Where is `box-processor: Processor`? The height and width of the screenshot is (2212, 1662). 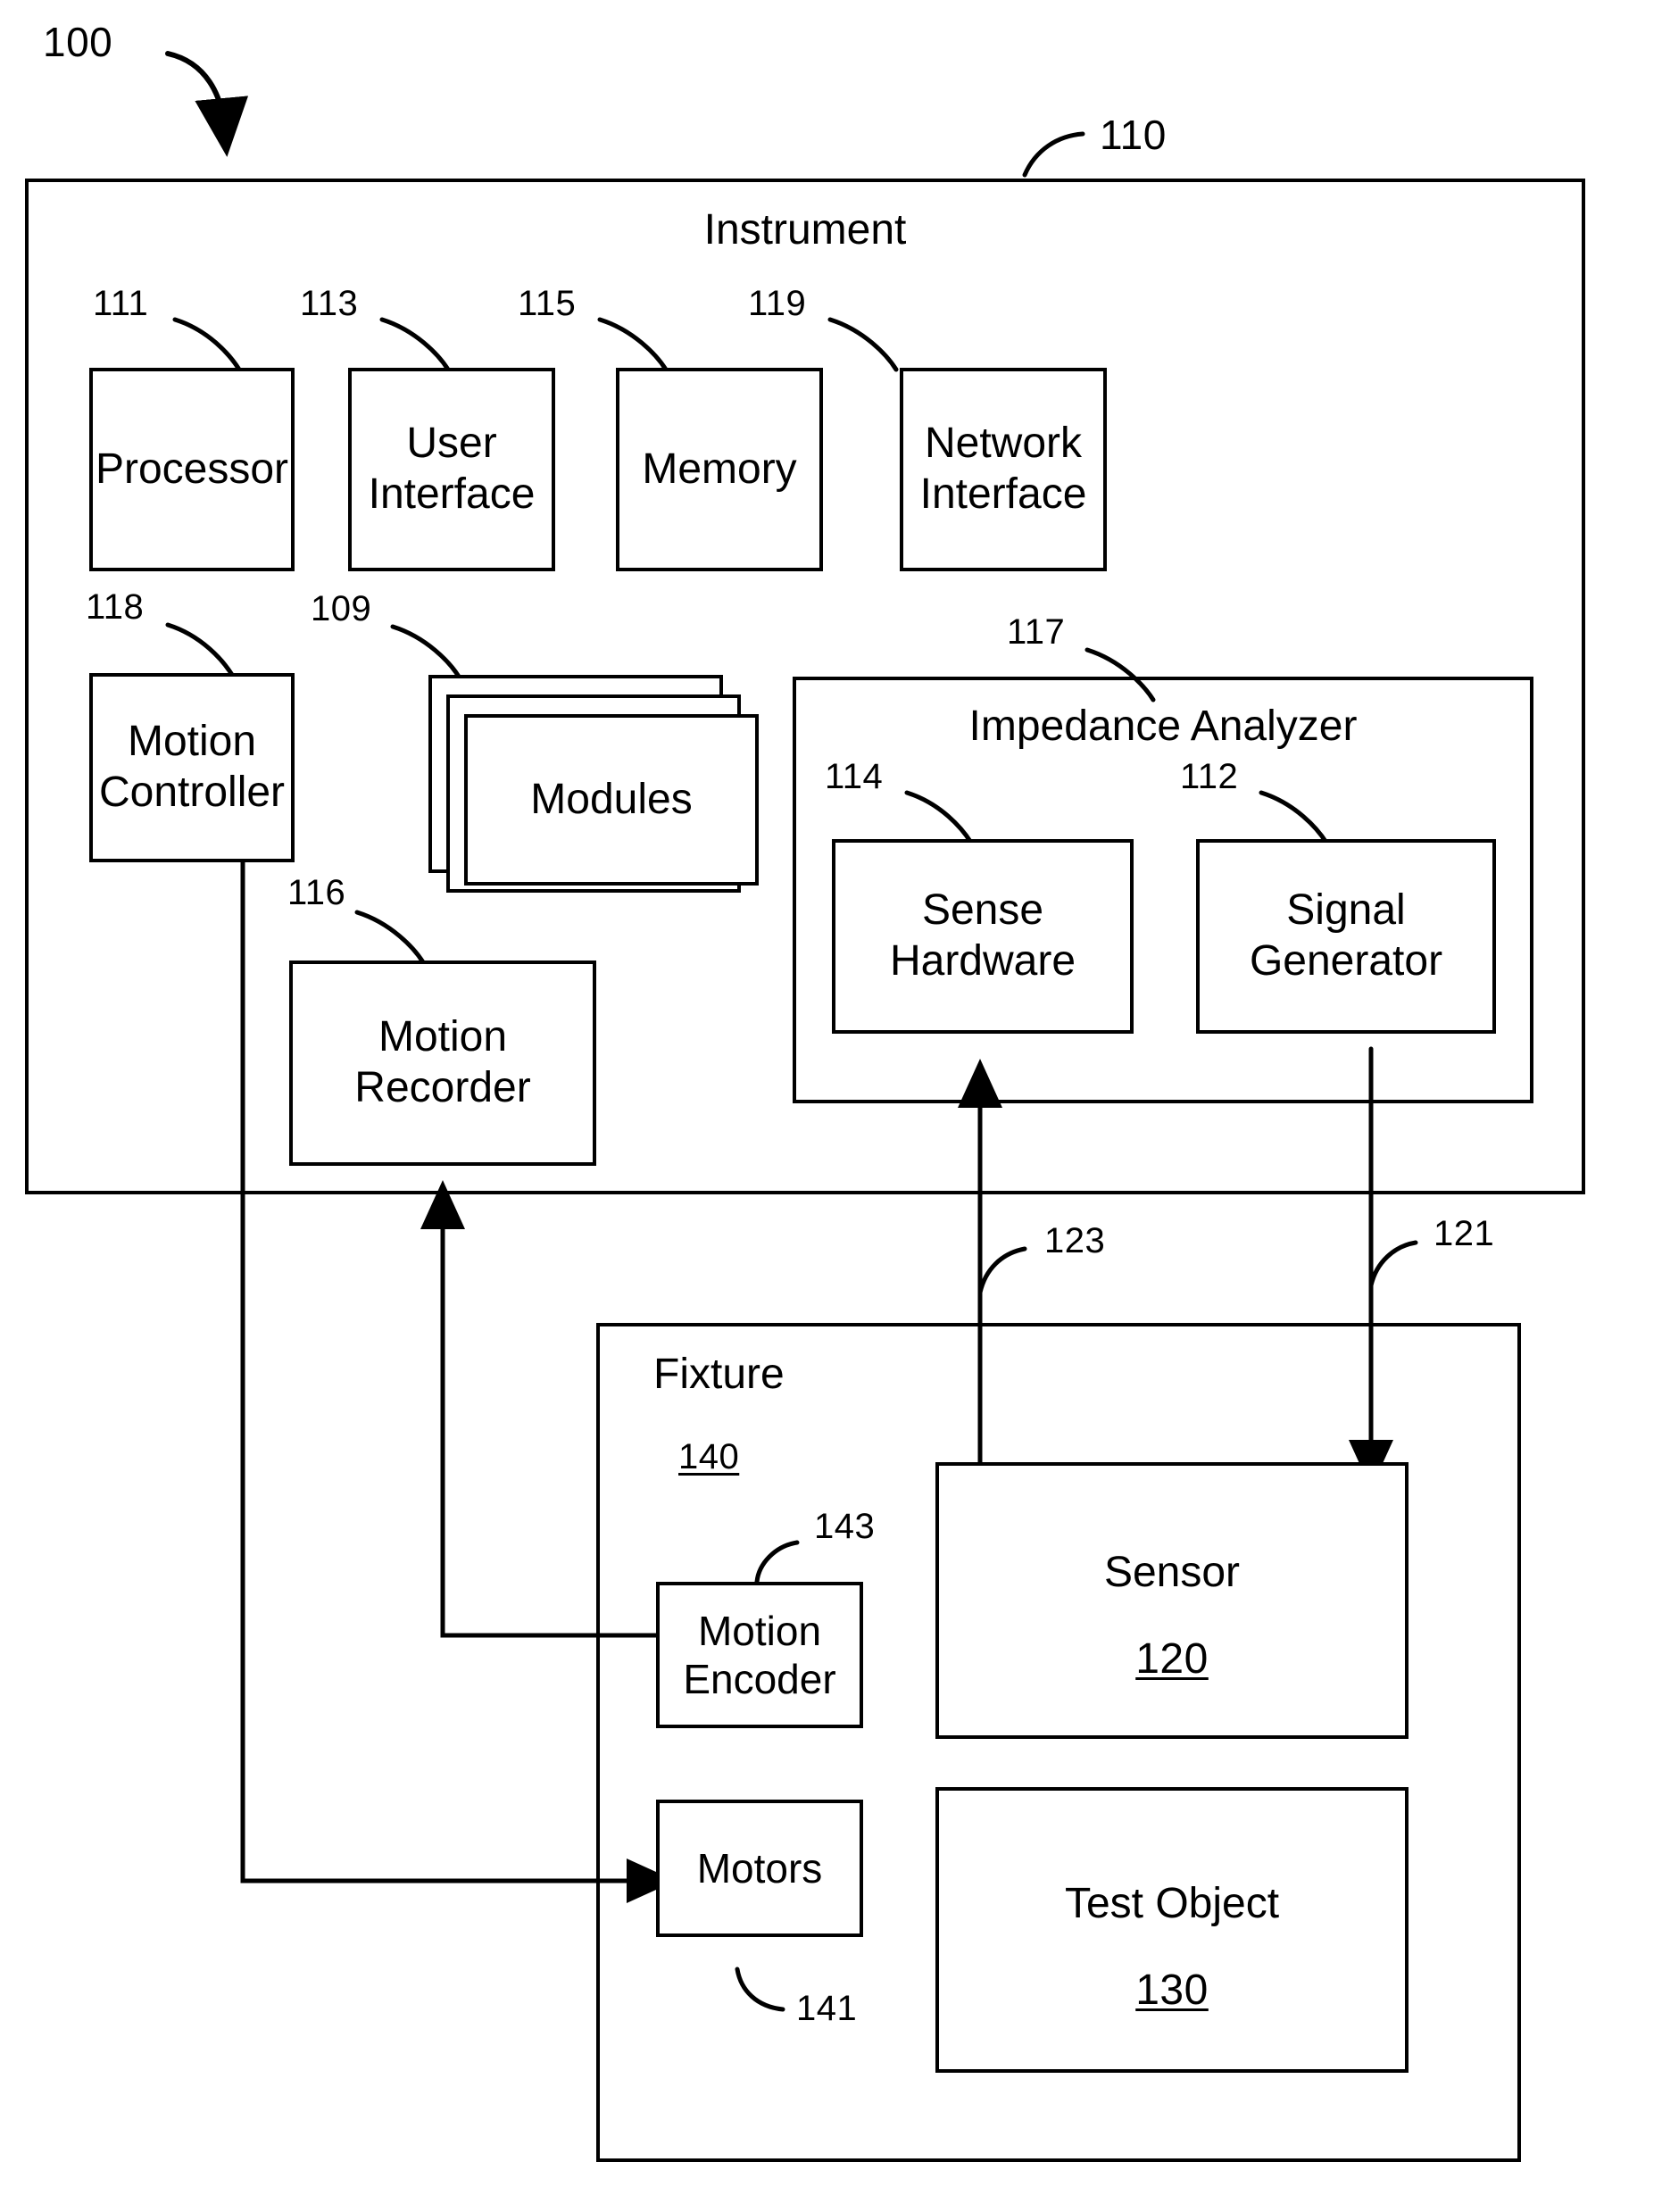
box-processor: Processor is located at coordinates (192, 469).